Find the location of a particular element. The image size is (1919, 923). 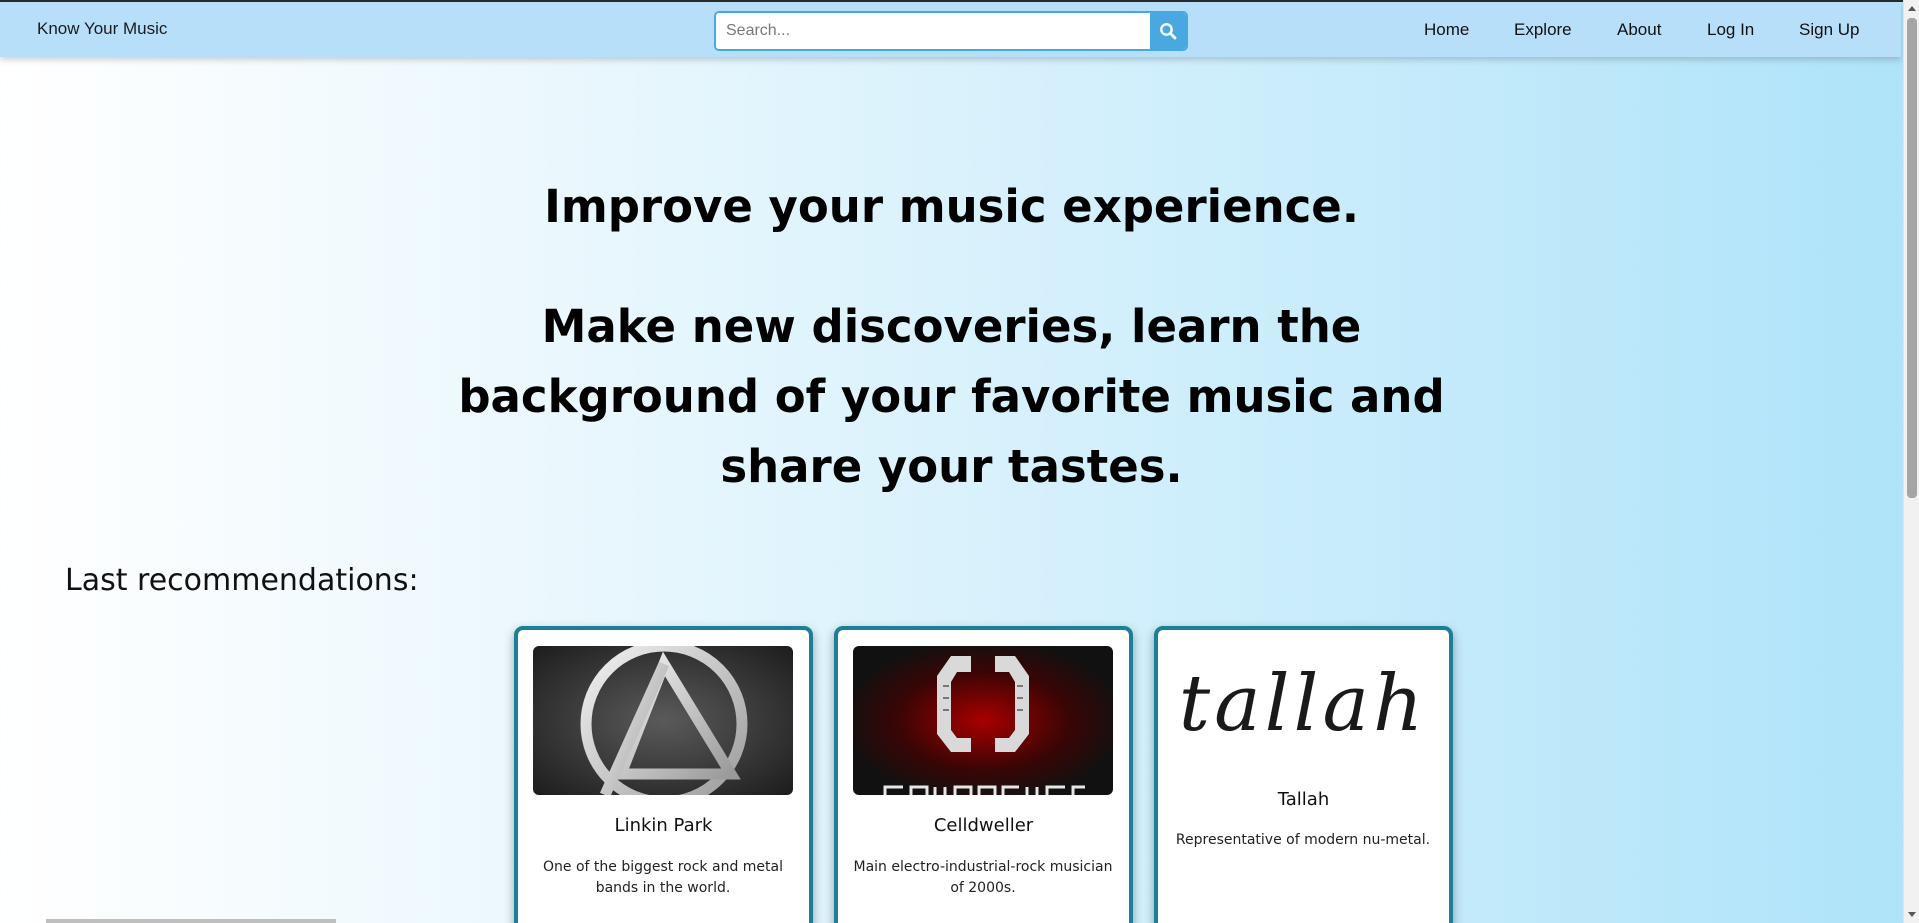

tallah-logo-text: tallah is located at coordinates (1303, 704).